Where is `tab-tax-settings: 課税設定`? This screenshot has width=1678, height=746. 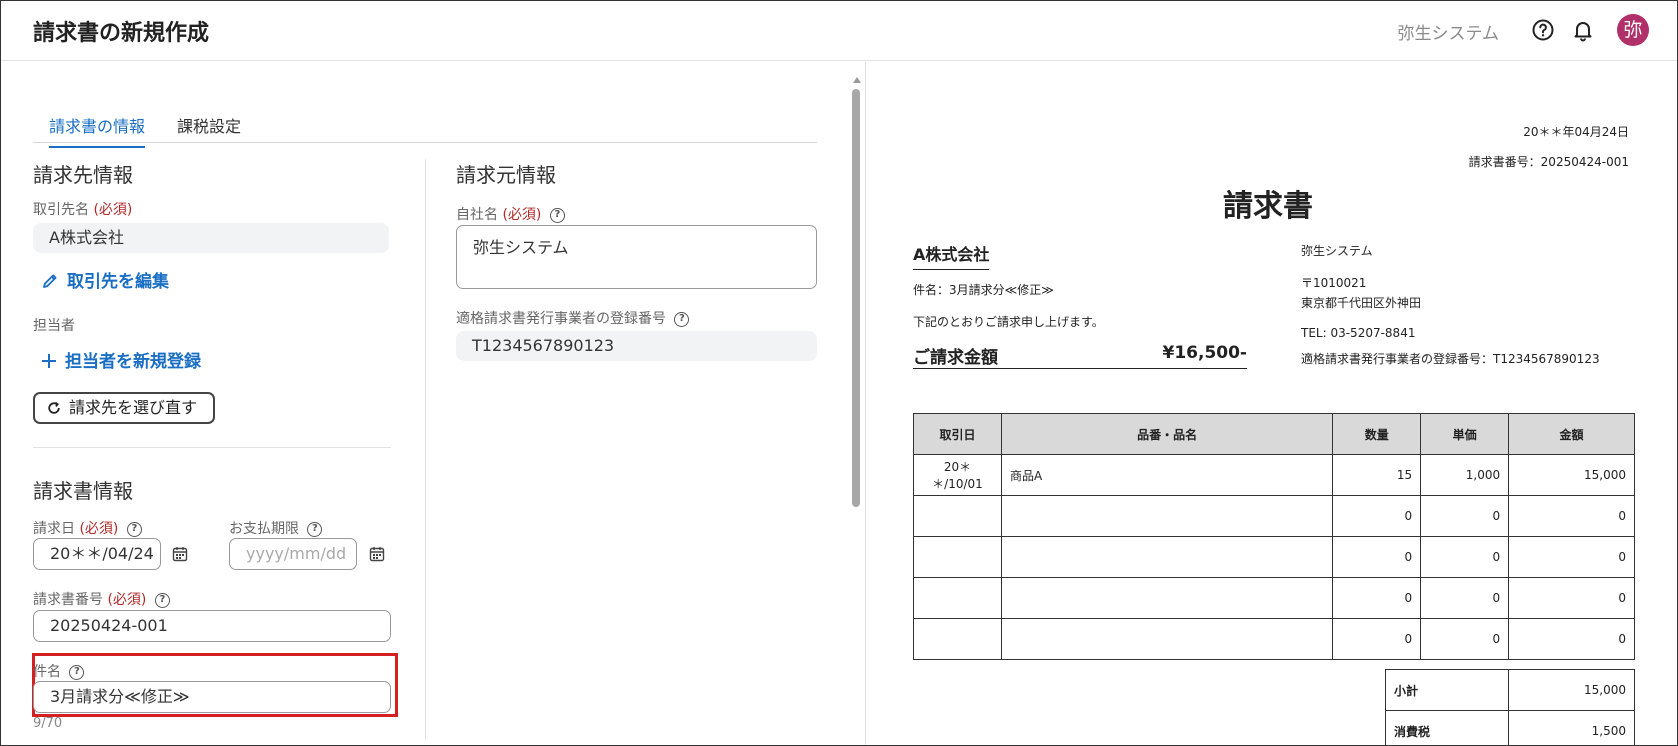 tab-tax-settings: 課税設定 is located at coordinates (209, 129).